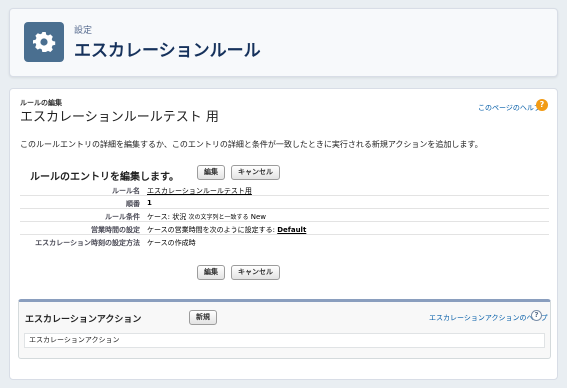 Image resolution: width=567 pixels, height=388 pixels. Describe the element at coordinates (171, 243) in the screenshot. I see `escalation-time-value: ケースの作成時` at that location.